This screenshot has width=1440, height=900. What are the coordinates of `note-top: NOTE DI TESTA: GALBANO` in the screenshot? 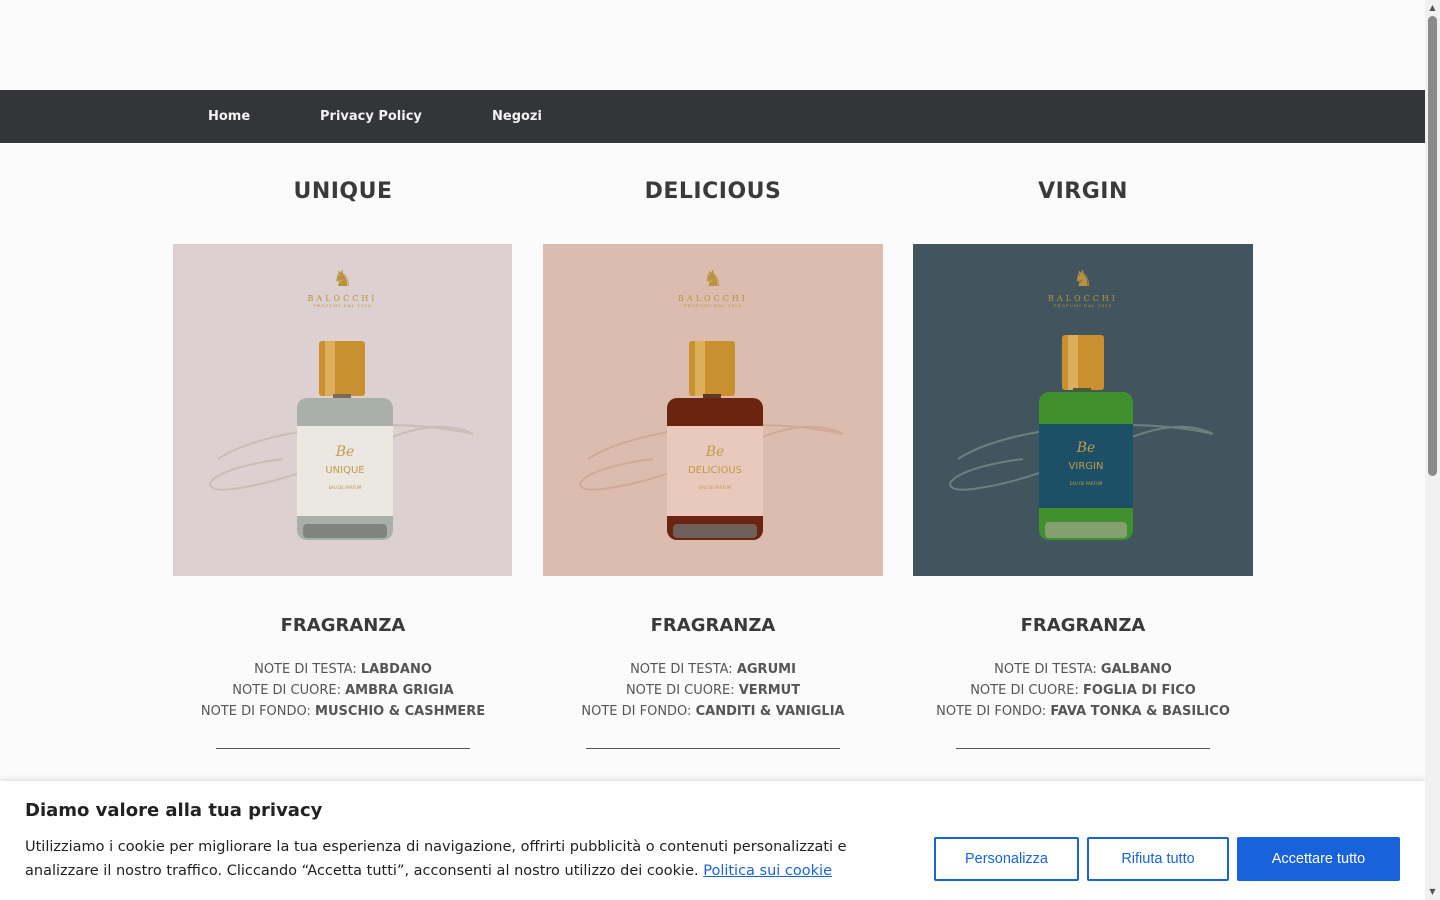 It's located at (1083, 669).